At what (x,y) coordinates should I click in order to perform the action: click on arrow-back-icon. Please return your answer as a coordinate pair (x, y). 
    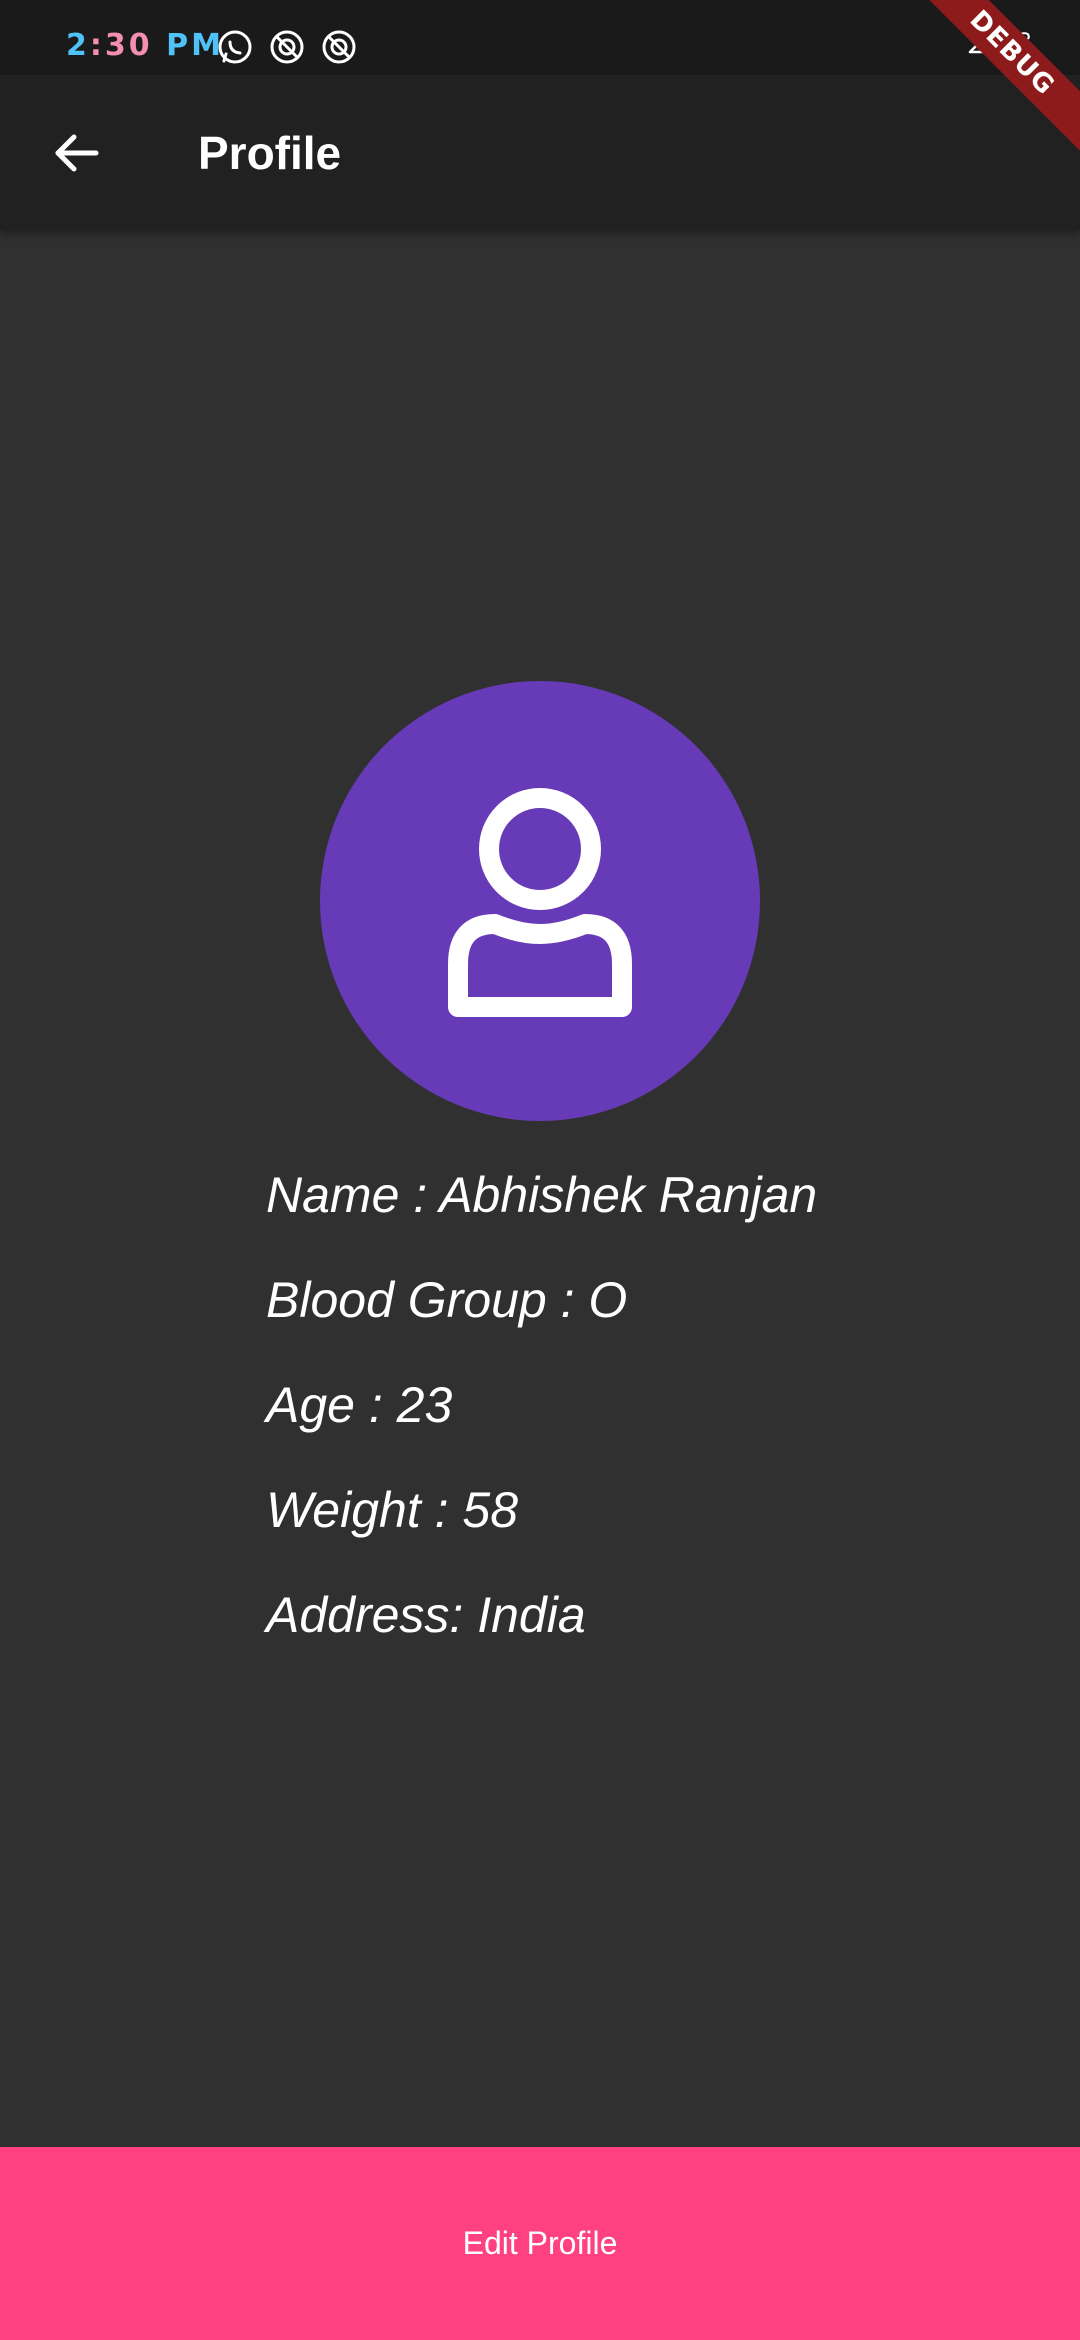
    Looking at the image, I should click on (76, 155).